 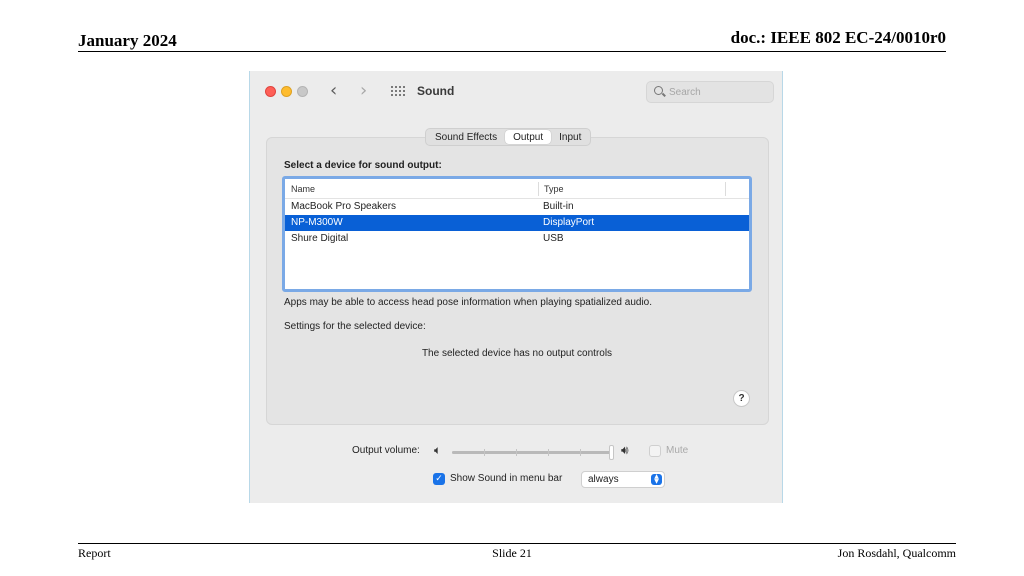 What do you see at coordinates (302, 91) in the screenshot?
I see `zoom-button` at bounding box center [302, 91].